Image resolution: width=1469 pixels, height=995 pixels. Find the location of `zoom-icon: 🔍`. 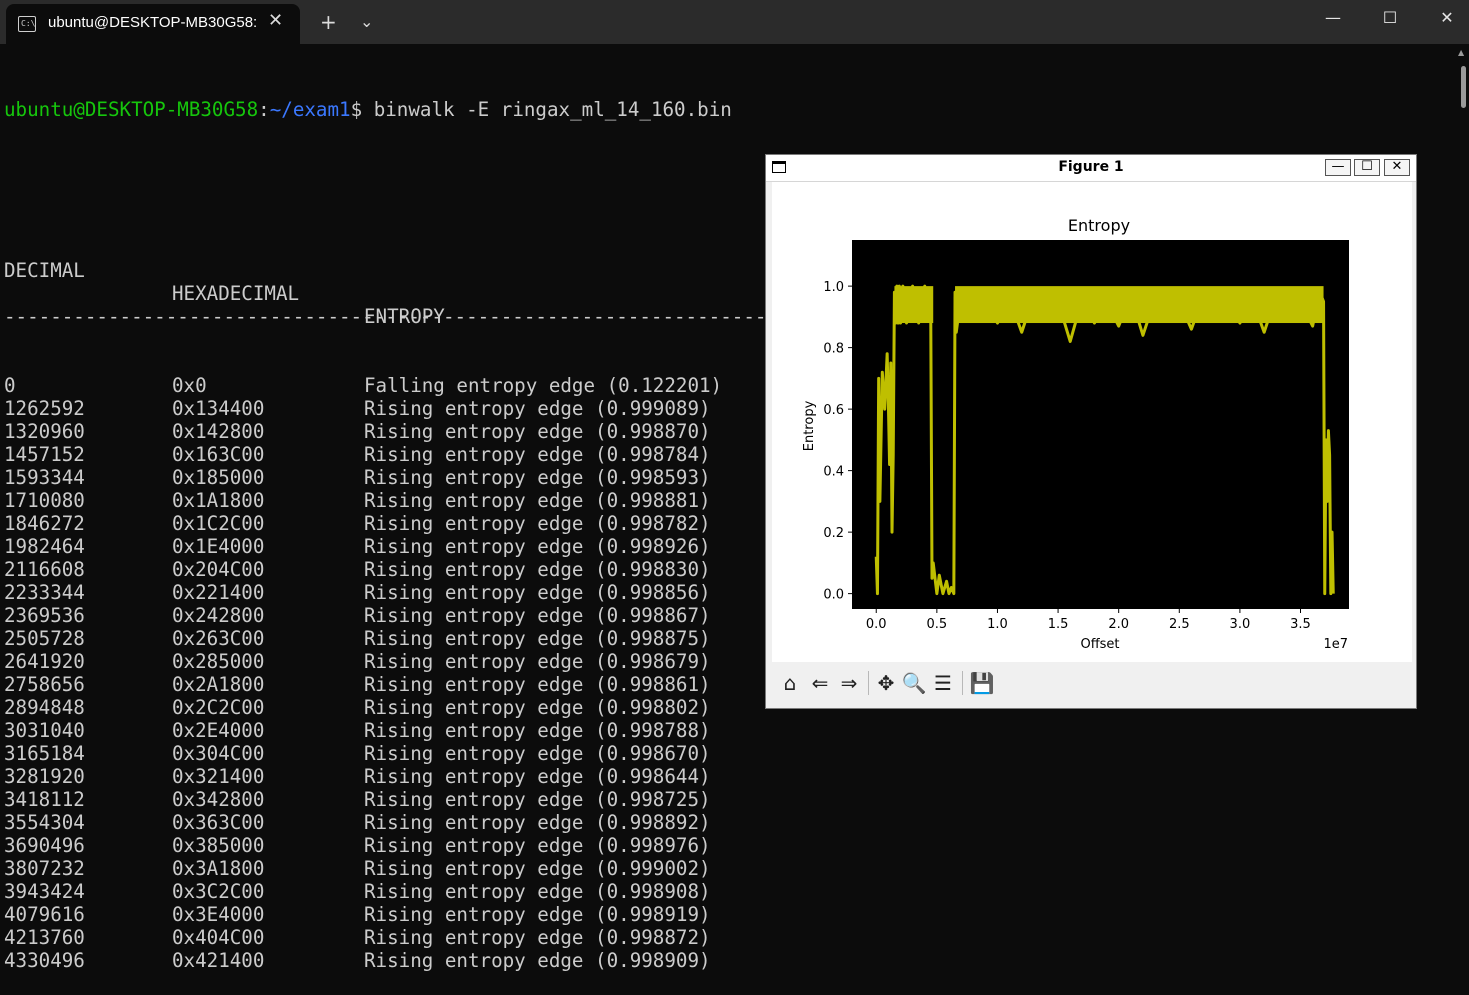

zoom-icon: 🔍 is located at coordinates (914, 683).